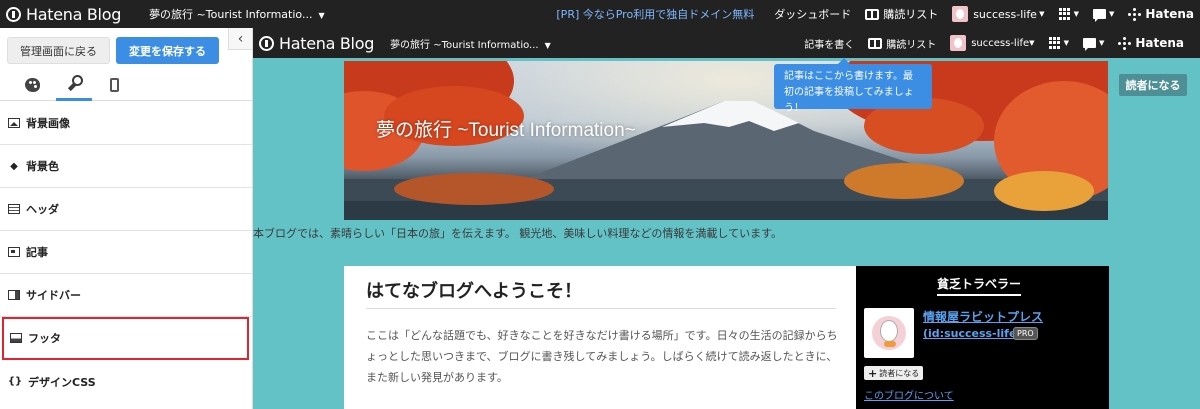 The height and width of the screenshot is (409, 1200). What do you see at coordinates (1054, 43) in the screenshot?
I see `grid-icon` at bounding box center [1054, 43].